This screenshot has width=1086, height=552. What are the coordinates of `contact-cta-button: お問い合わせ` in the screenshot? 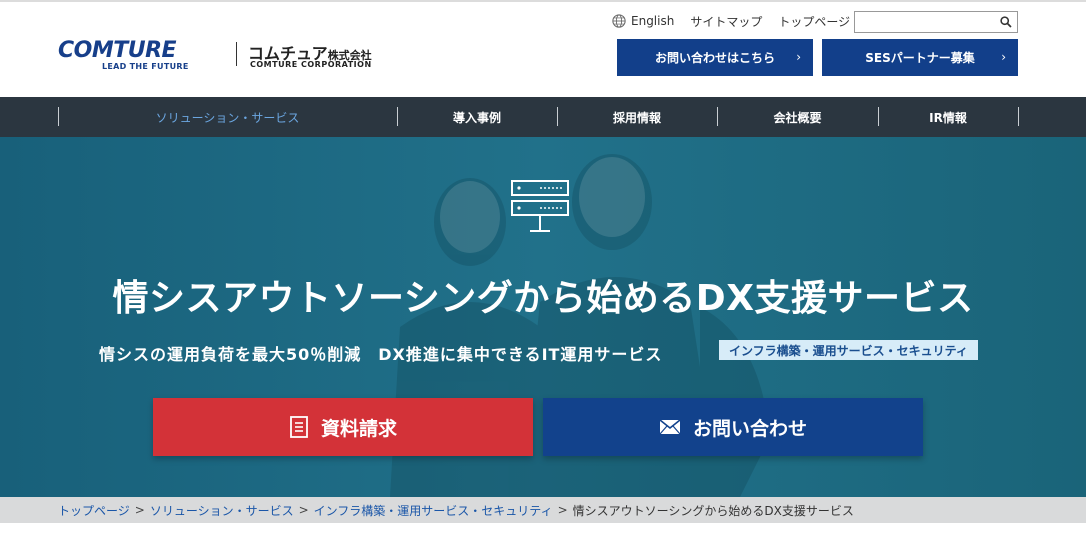 It's located at (733, 427).